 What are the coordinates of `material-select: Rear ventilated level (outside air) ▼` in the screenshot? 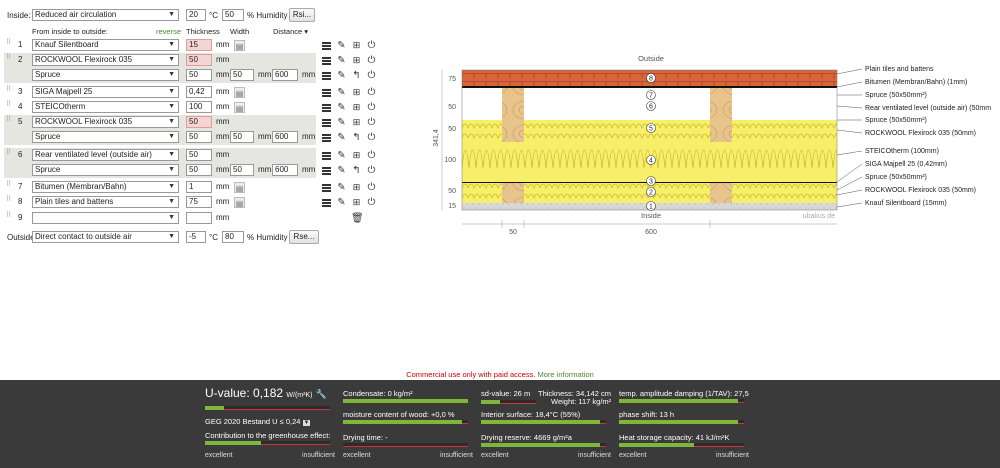 It's located at (105, 155).